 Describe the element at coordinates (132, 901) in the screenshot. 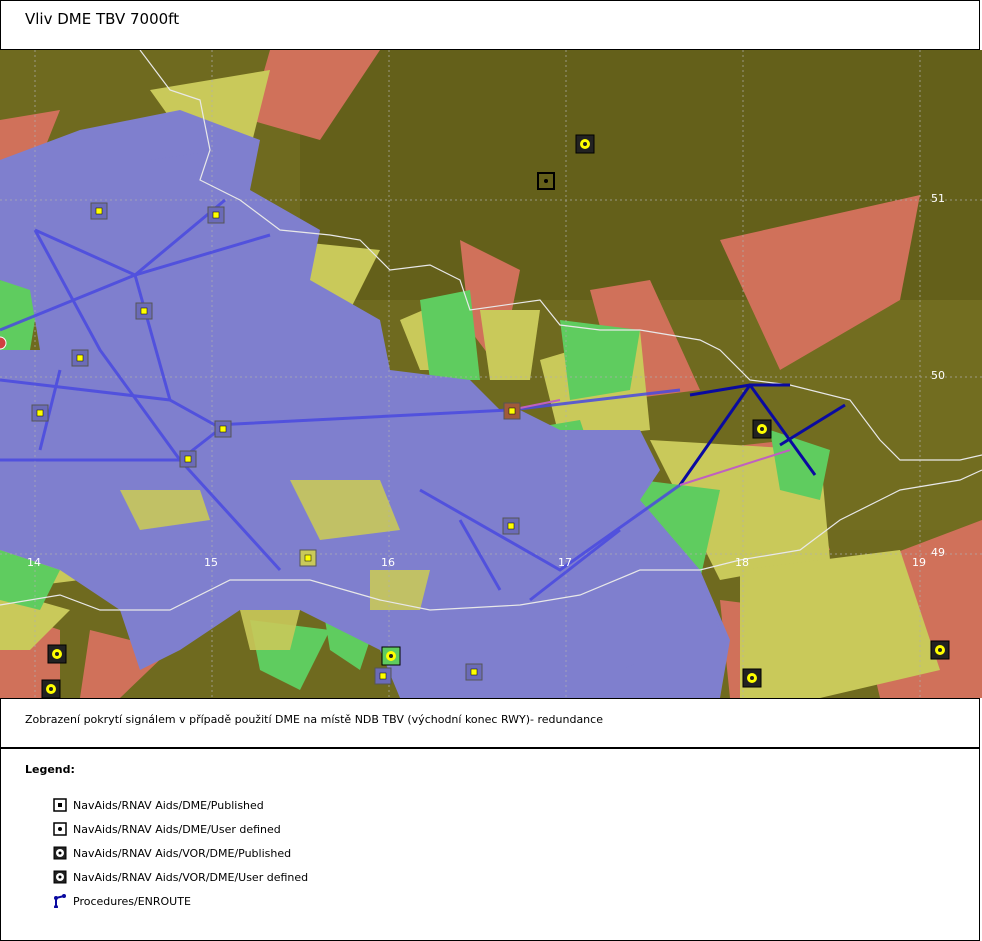

I see `legend-label: Procedures/ENROUTE` at that location.